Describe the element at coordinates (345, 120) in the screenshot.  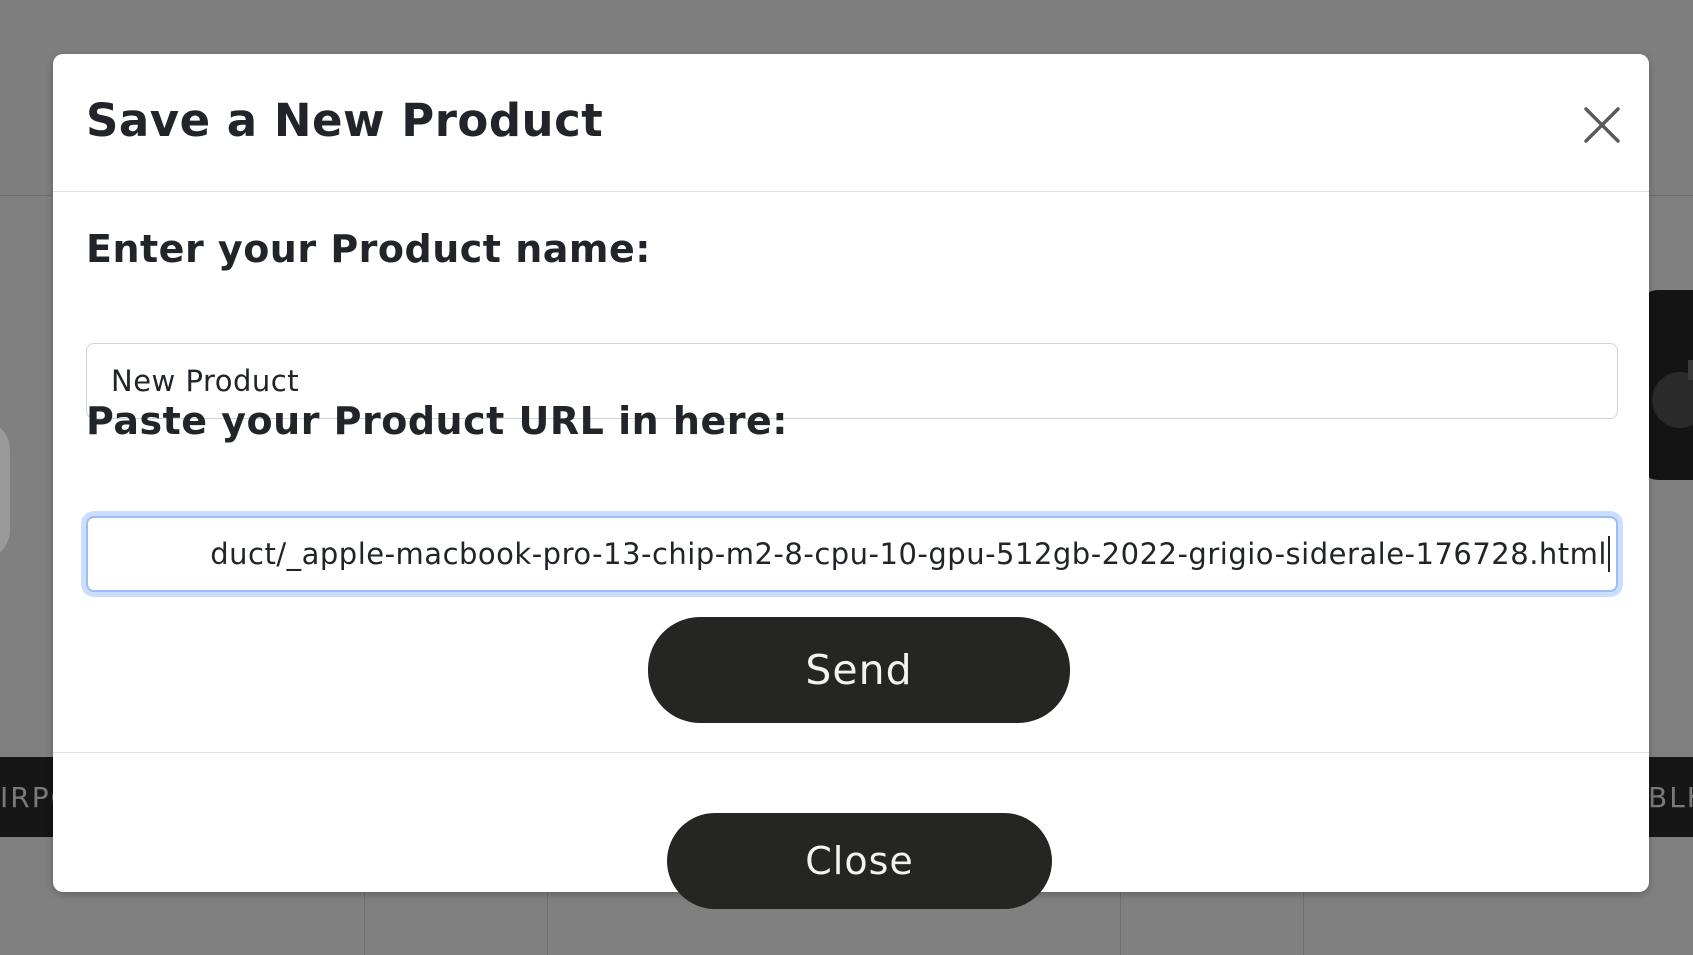
I see `modal-title: Save a New Product` at that location.